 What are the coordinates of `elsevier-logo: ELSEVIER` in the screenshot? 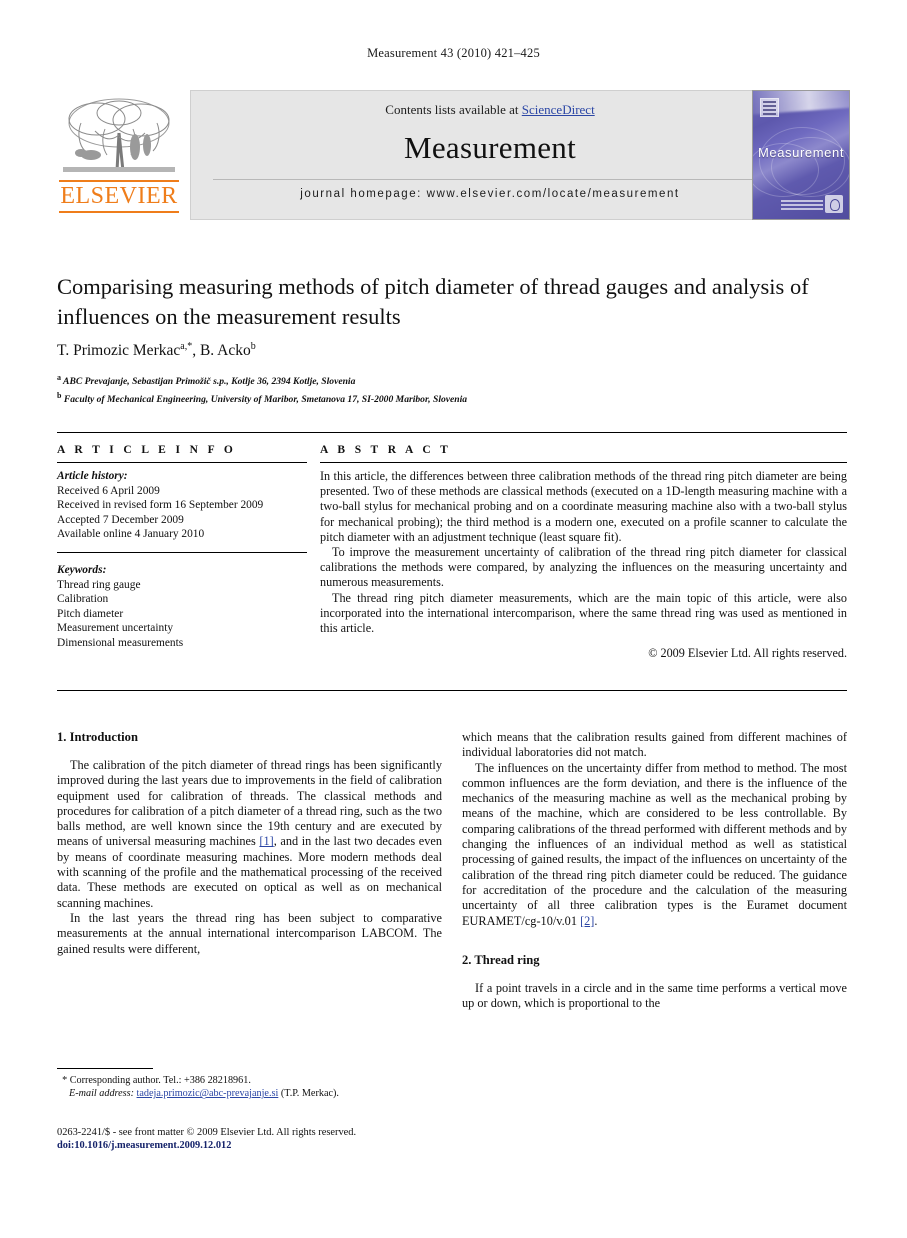 It's located at (119, 155).